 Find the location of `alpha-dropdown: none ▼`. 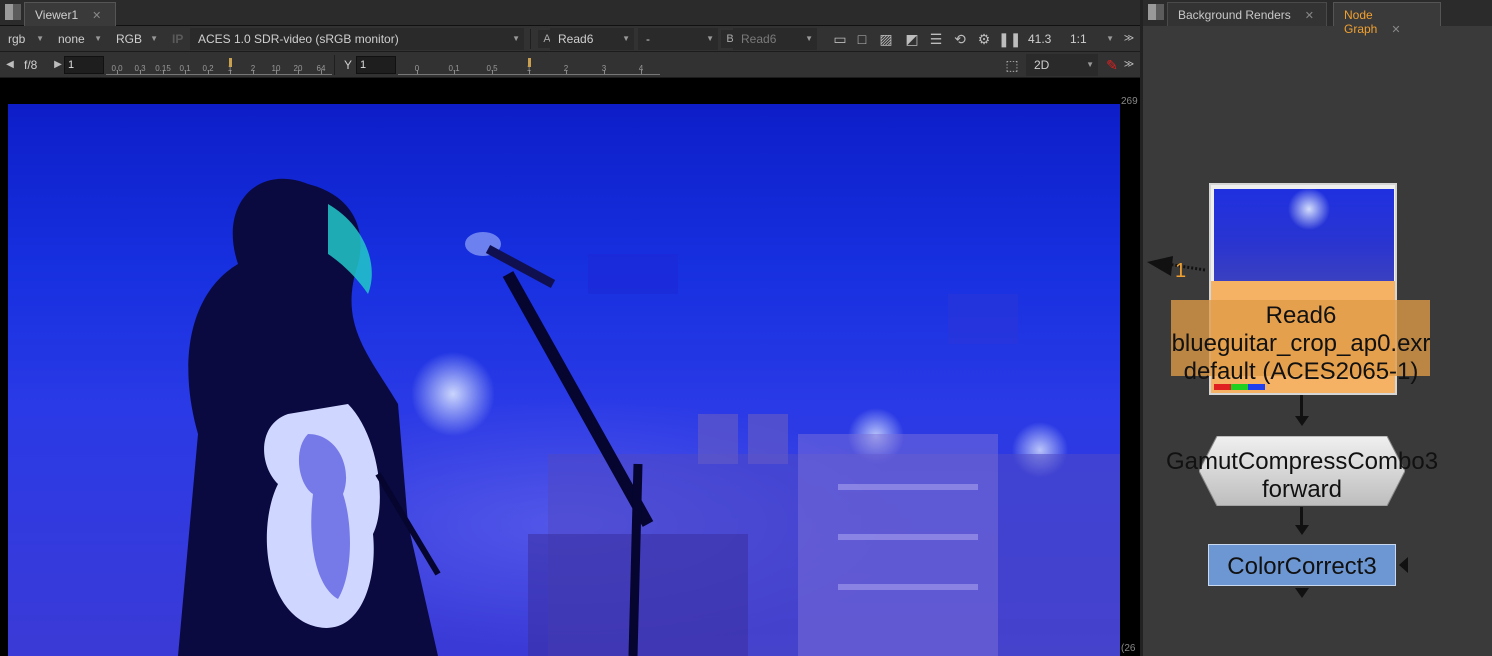

alpha-dropdown: none ▼ is located at coordinates (78, 39).